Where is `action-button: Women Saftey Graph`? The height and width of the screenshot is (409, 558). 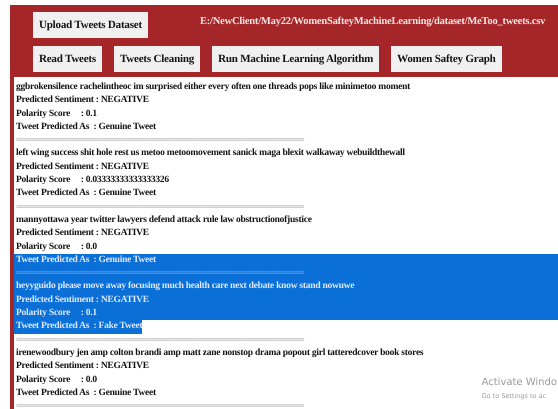 action-button: Women Saftey Graph is located at coordinates (446, 59).